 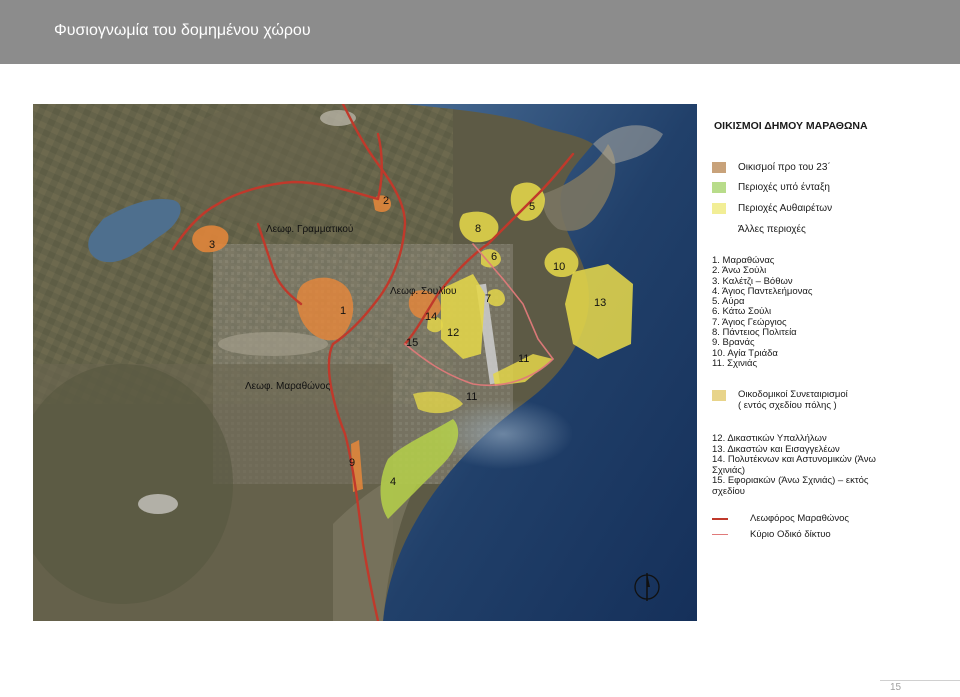 What do you see at coordinates (772, 229) in the screenshot?
I see `legend-label: Άλλες περιοχές` at bounding box center [772, 229].